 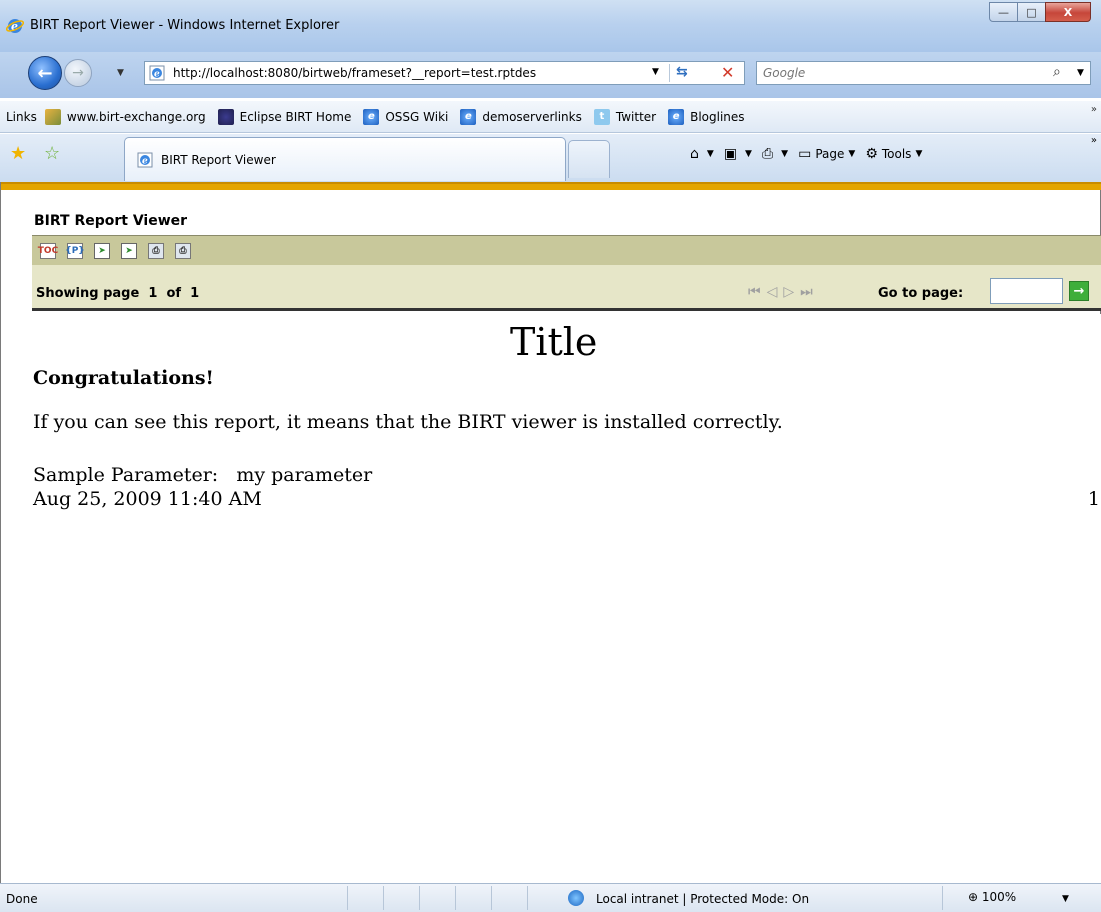 I want to click on sample-parameter-row: Sample Parameter: my parameter, so click(x=202, y=475).